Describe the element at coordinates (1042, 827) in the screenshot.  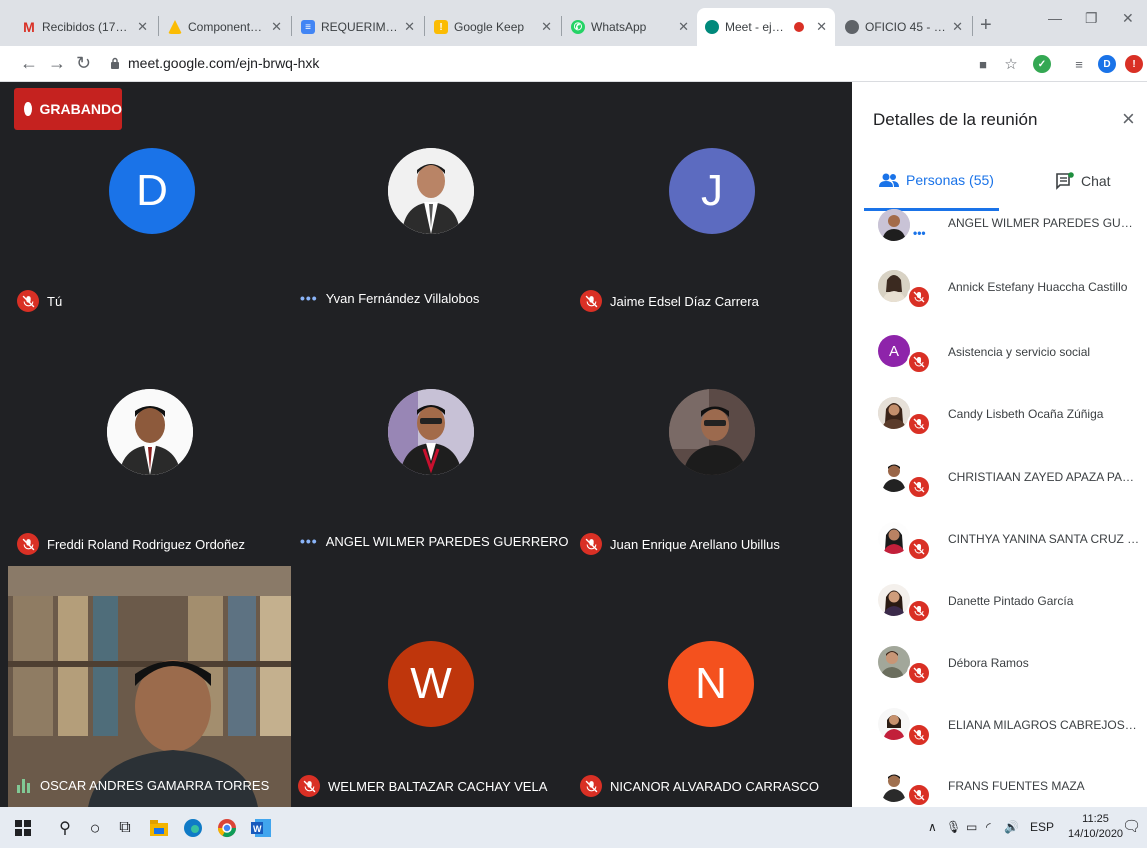
I see `language-indicator: ESP` at that location.